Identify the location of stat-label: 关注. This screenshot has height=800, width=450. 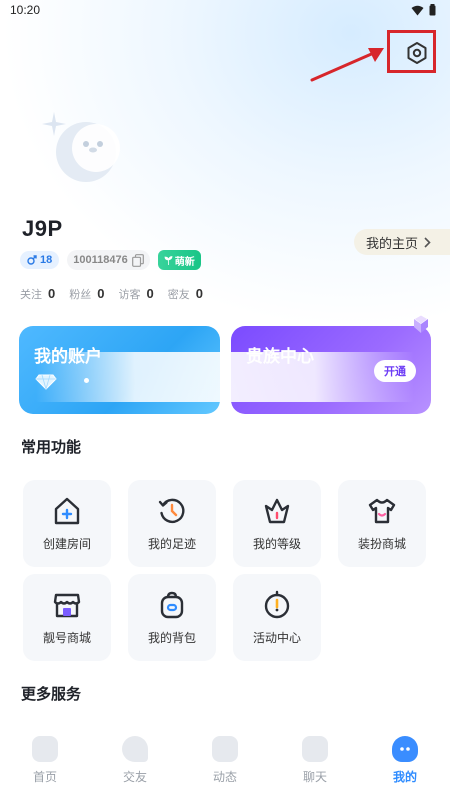
(31, 295).